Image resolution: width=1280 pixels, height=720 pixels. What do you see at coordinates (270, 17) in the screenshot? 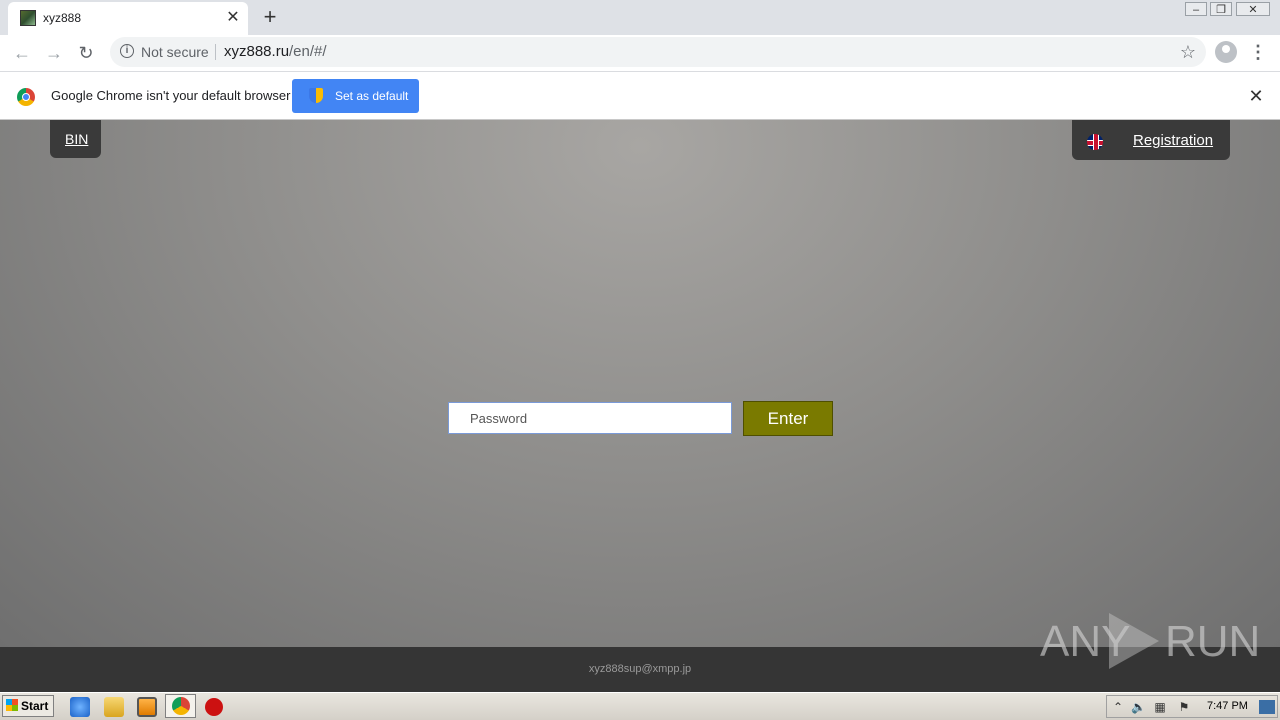
I see `new-tab-icon: +` at bounding box center [270, 17].